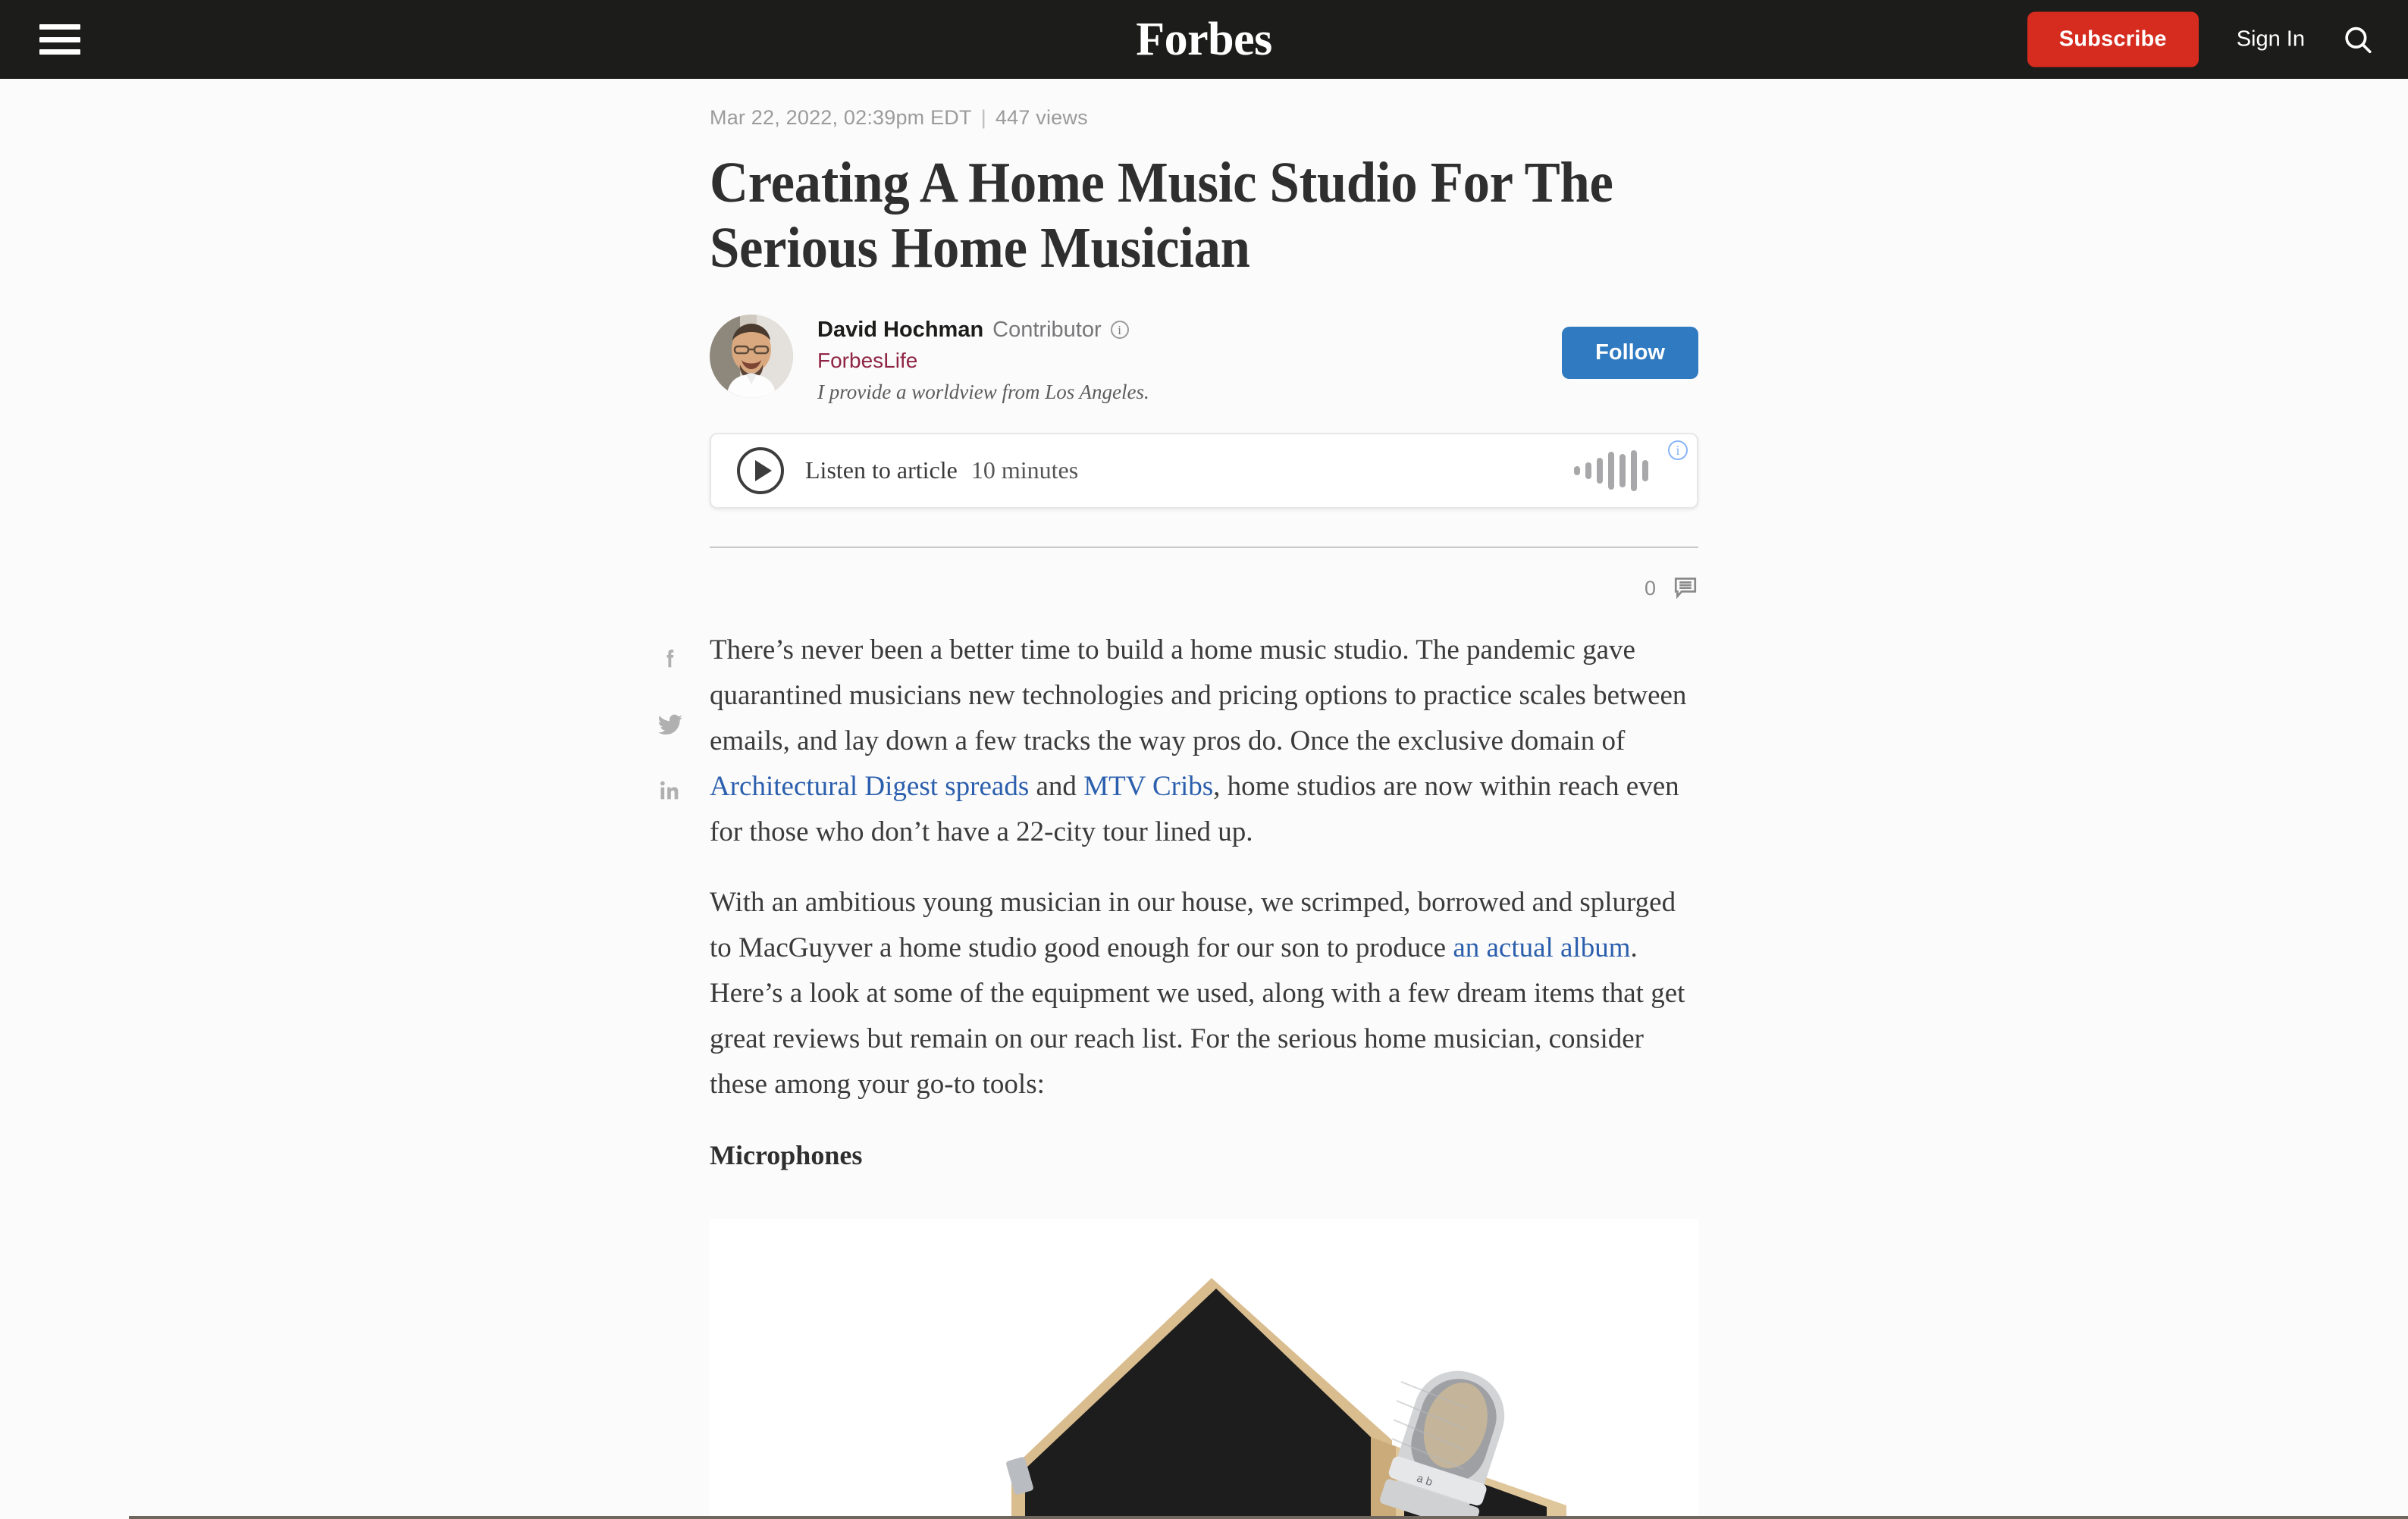  I want to click on twitter-icon, so click(670, 726).